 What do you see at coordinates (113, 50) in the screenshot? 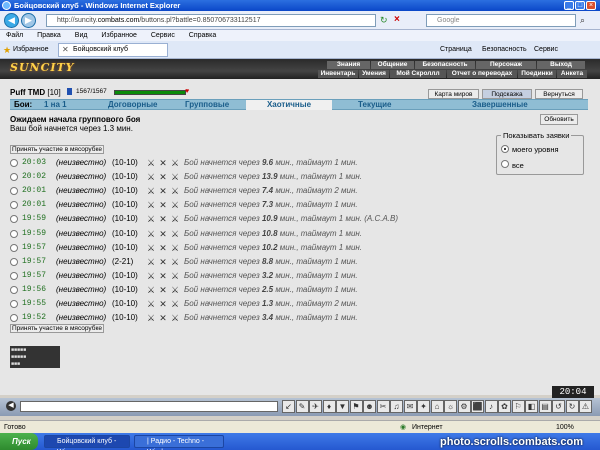
I see `browser-tab: ✕ Бойцовский клуб` at bounding box center [113, 50].